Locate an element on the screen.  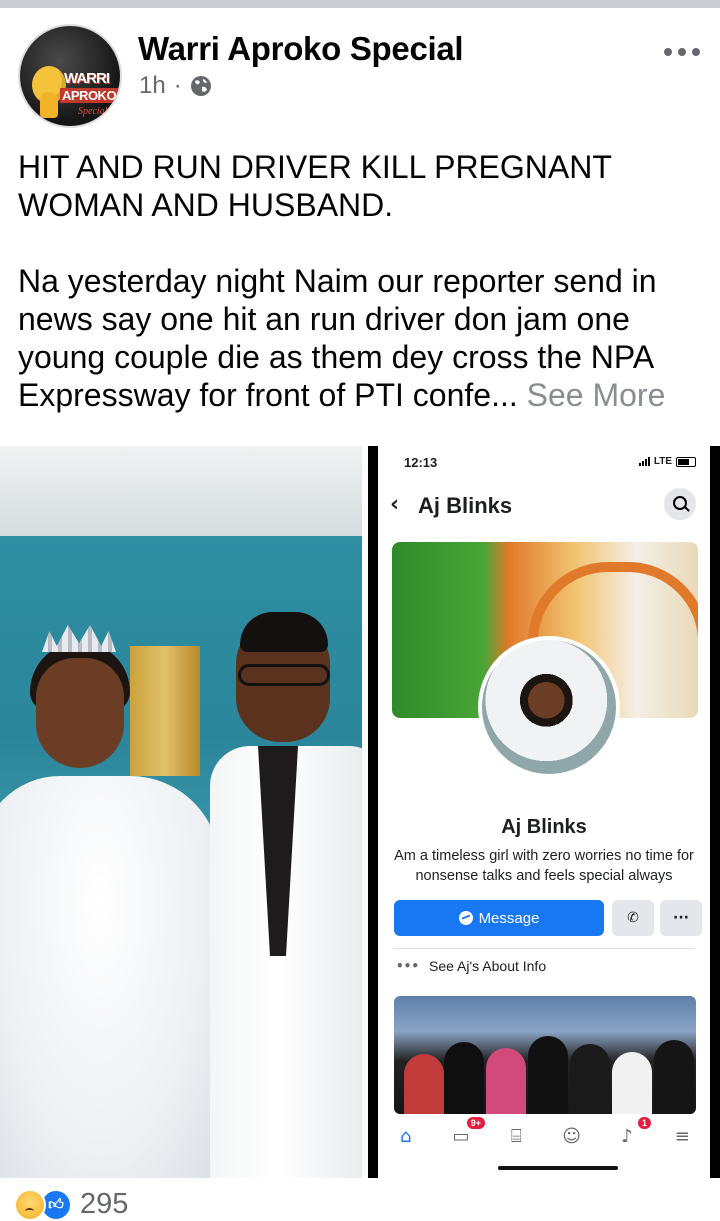
more-options-icon is located at coordinates (682, 52).